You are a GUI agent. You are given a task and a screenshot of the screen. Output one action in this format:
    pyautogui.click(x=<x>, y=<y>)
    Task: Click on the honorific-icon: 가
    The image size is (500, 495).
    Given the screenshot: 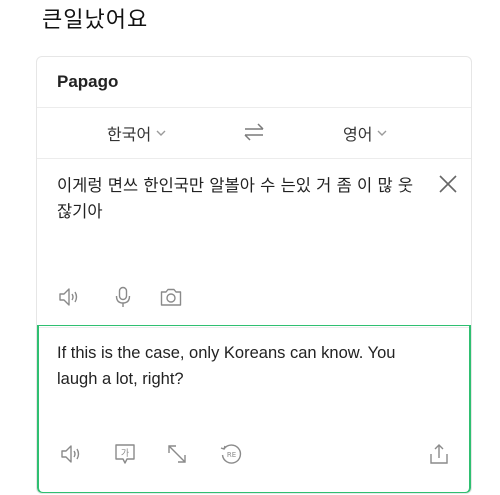 What is the action you would take?
    pyautogui.click(x=125, y=454)
    